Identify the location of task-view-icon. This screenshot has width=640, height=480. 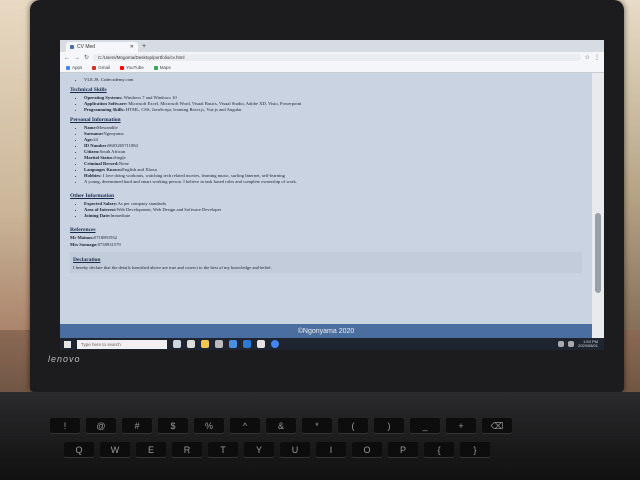
(177, 344).